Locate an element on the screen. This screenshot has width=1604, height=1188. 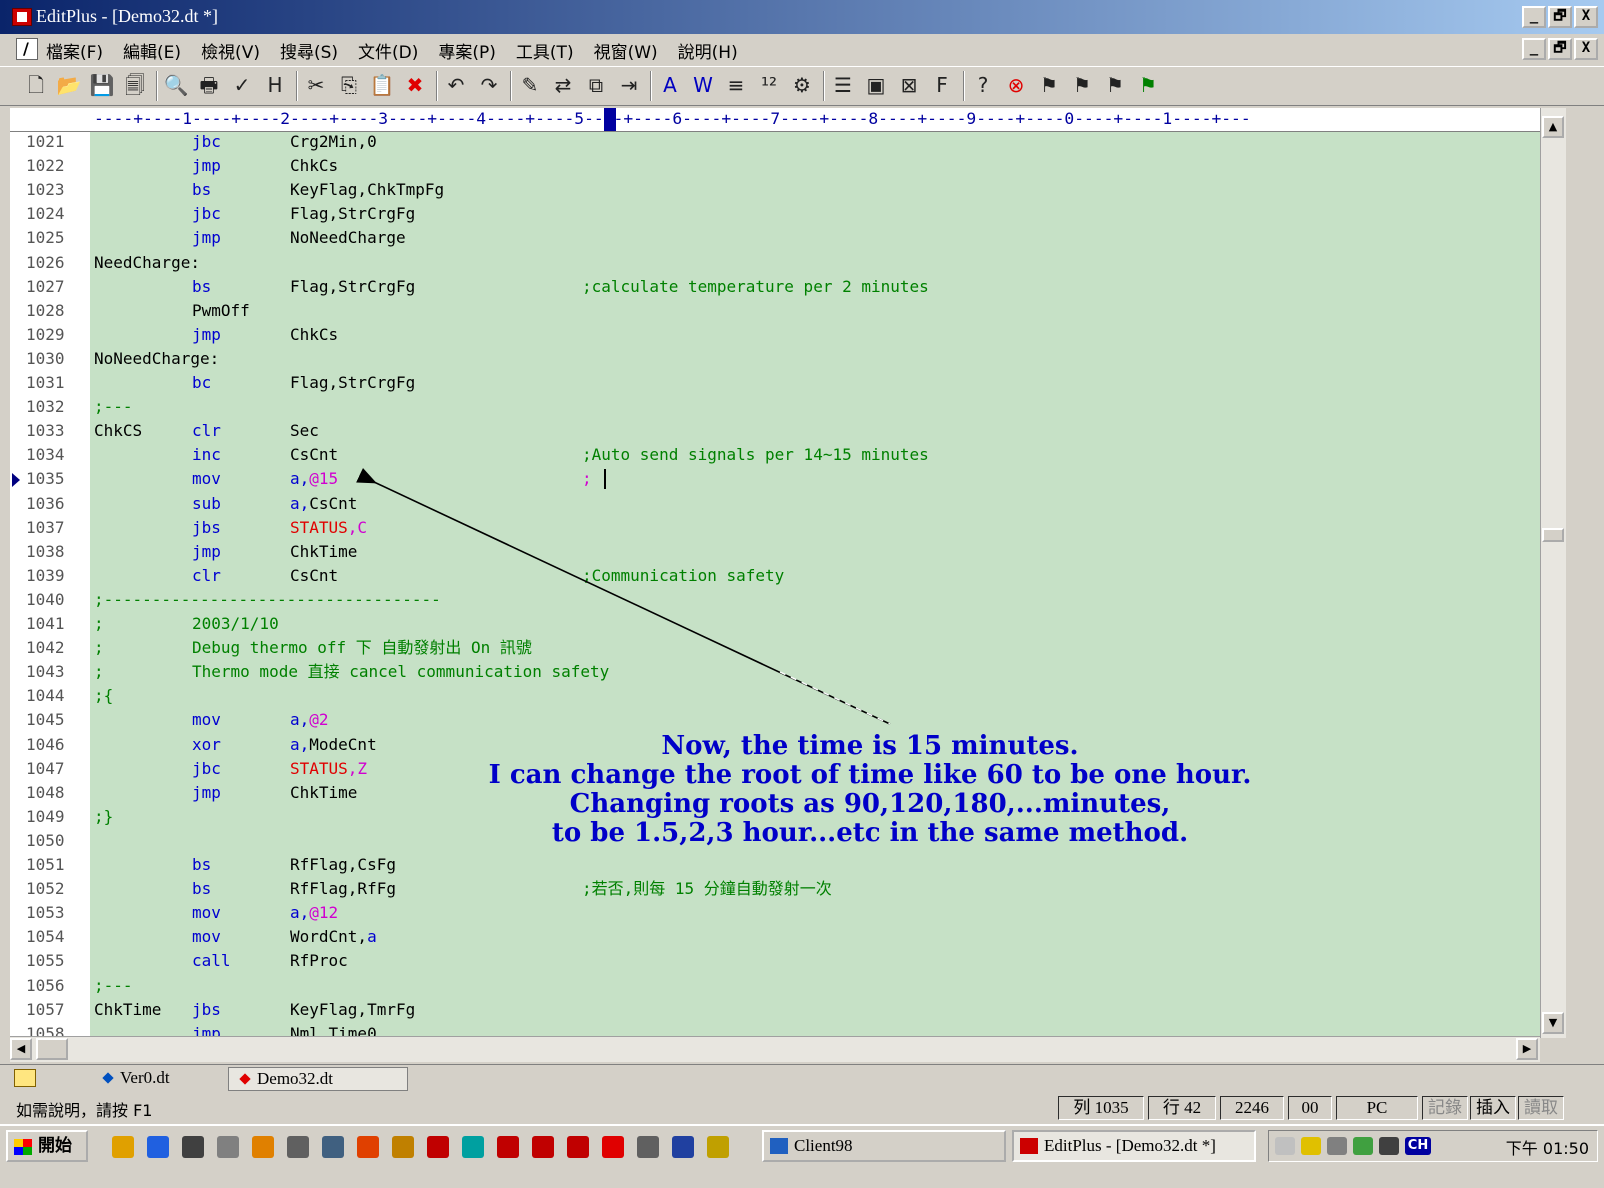
frame4-icon: F is located at coordinates (942, 85).